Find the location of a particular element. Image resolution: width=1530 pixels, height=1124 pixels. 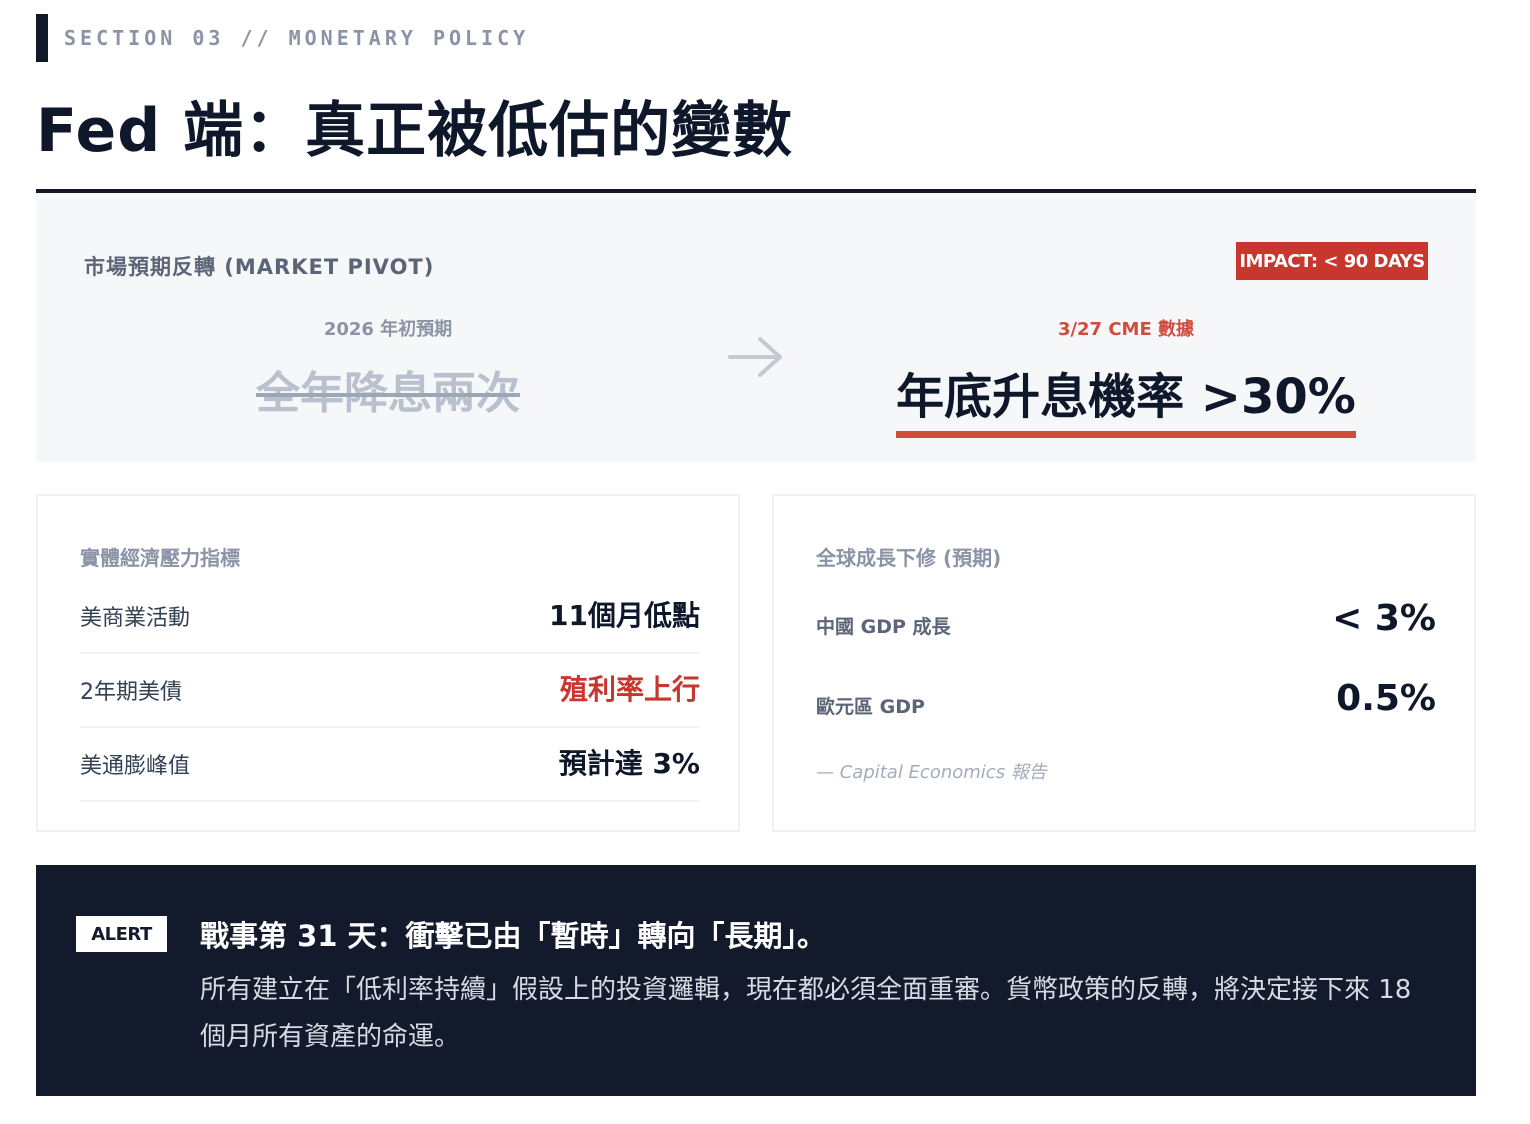

metric-value: 11個月低點 is located at coordinates (624, 615).